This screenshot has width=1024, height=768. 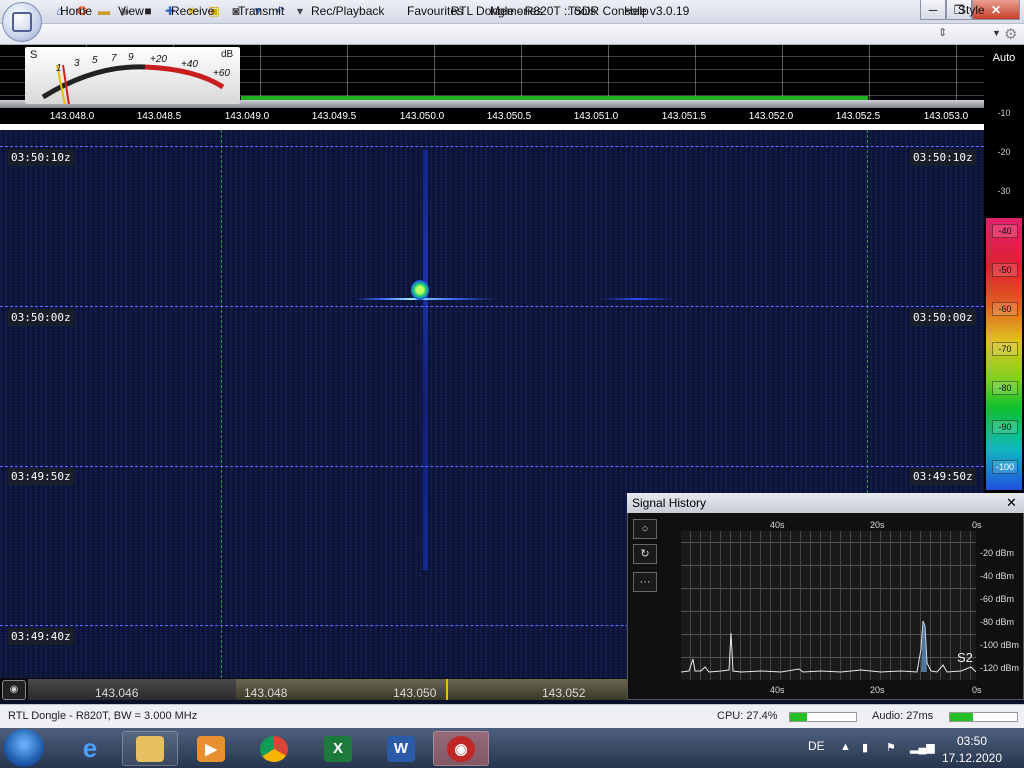 I want to click on tab-receive: Receive, so click(x=192, y=11).